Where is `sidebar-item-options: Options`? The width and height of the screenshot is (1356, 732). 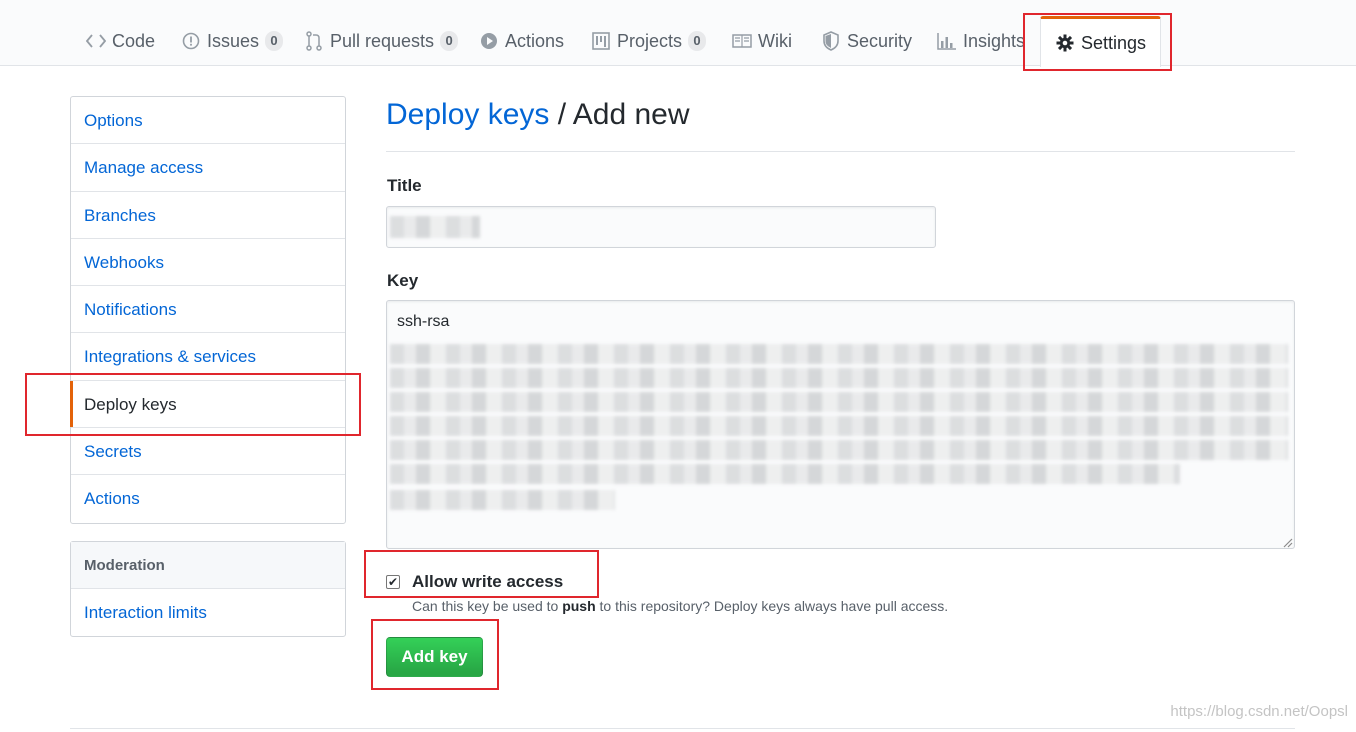
sidebar-item-options: Options is located at coordinates (208, 121).